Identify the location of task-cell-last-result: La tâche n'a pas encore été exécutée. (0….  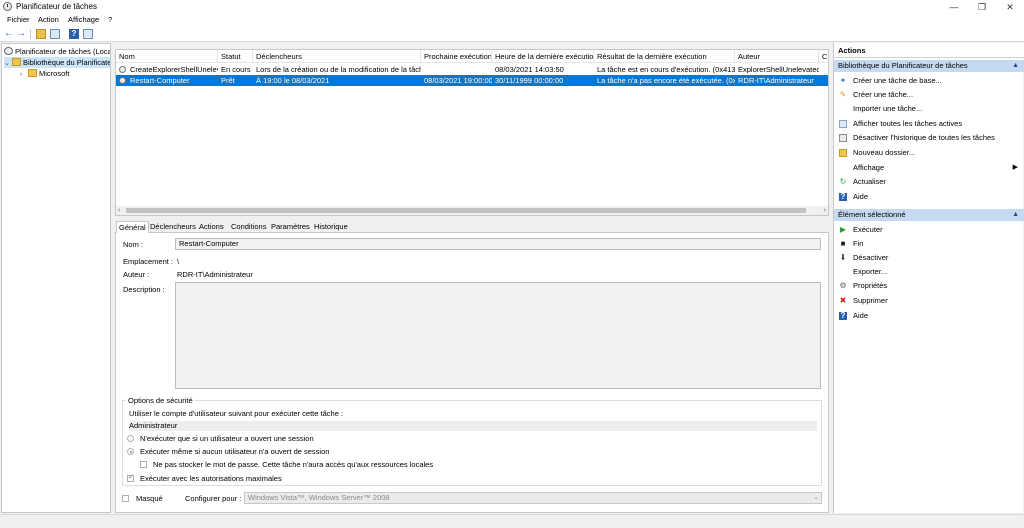
(666, 80).